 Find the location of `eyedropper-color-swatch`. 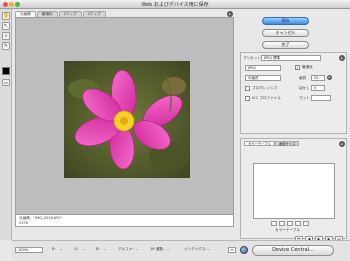

eyedropper-color-swatch is located at coordinates (6, 71).